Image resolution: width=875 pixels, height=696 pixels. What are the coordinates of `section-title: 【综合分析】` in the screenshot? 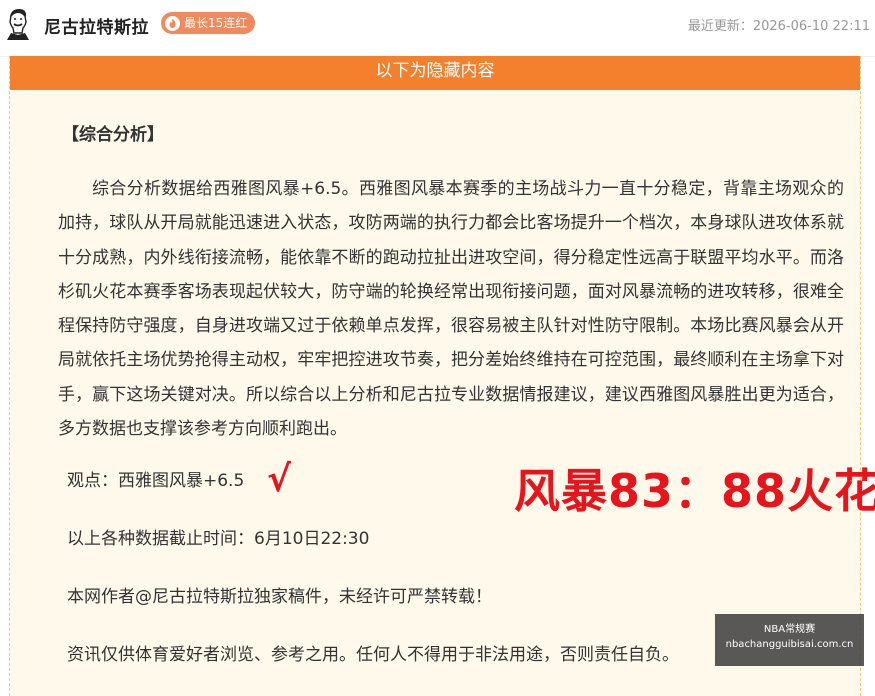 It's located at (113, 135).